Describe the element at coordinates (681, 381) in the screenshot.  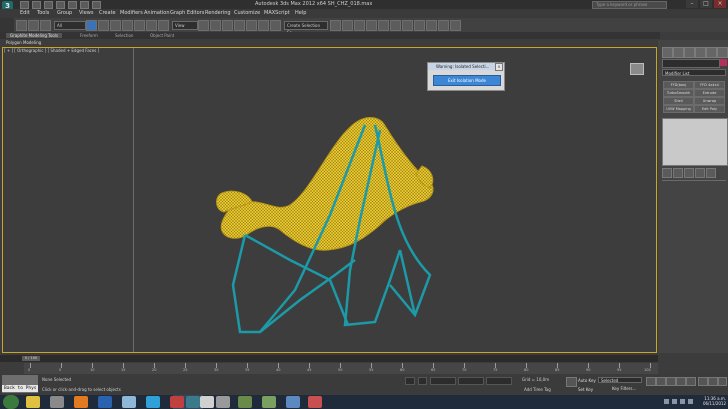
I see `next-frame-icon` at that location.